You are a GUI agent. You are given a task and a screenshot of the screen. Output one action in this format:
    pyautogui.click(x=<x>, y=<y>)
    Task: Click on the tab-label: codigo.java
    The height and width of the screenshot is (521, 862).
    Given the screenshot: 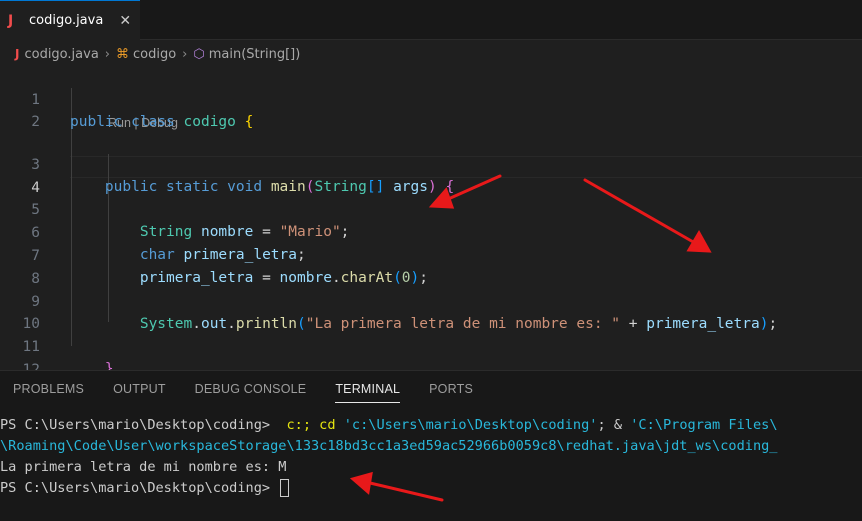 What is the action you would take?
    pyautogui.click(x=66, y=20)
    